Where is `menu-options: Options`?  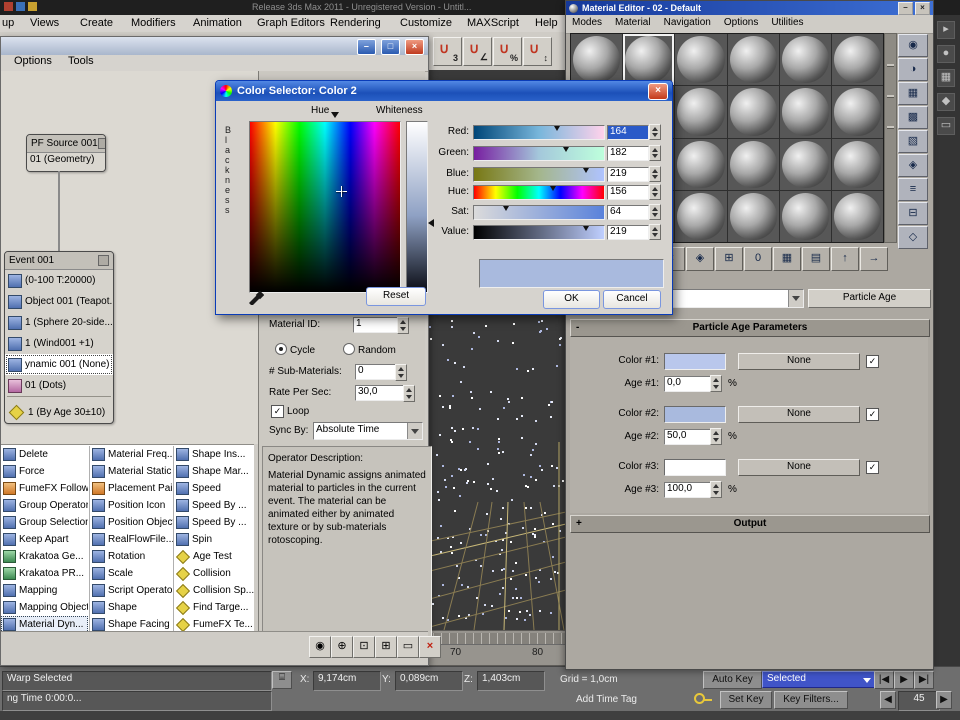 menu-options: Options is located at coordinates (33, 61).